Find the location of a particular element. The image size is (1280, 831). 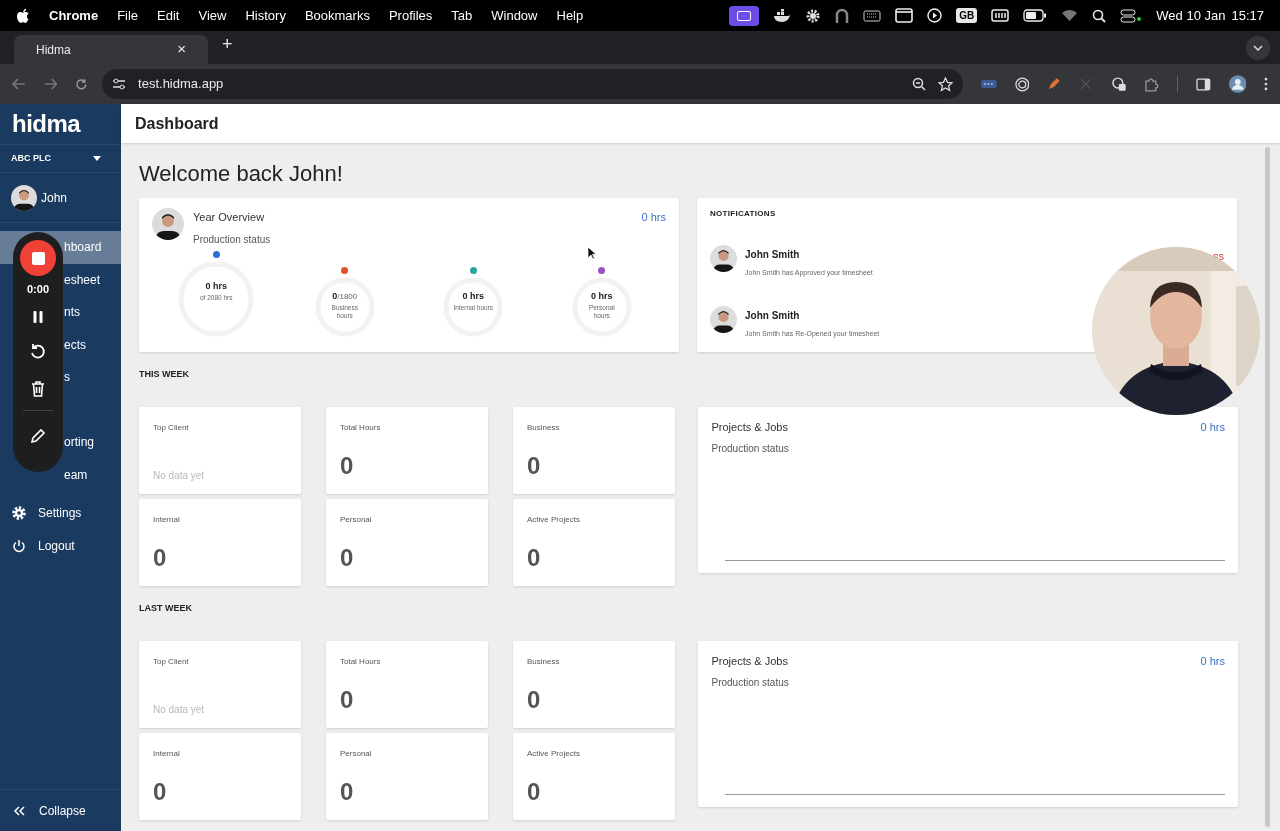

window-icon is located at coordinates (904, 15).